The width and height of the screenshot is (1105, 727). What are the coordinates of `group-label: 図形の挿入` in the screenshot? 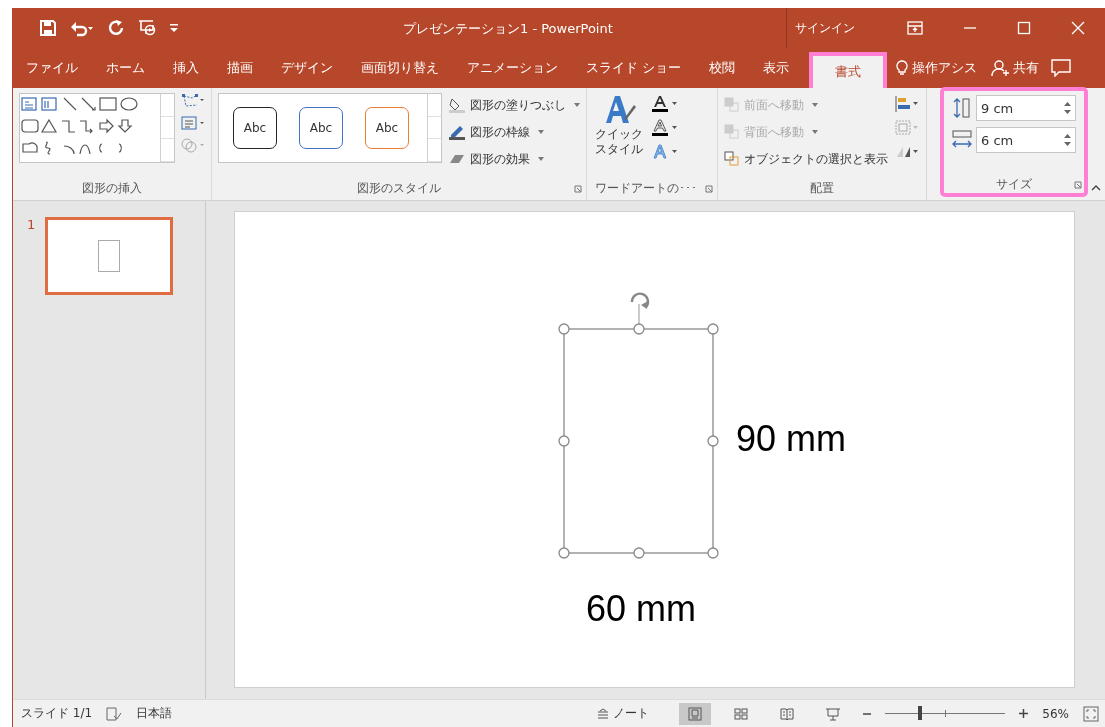 It's located at (112, 188).